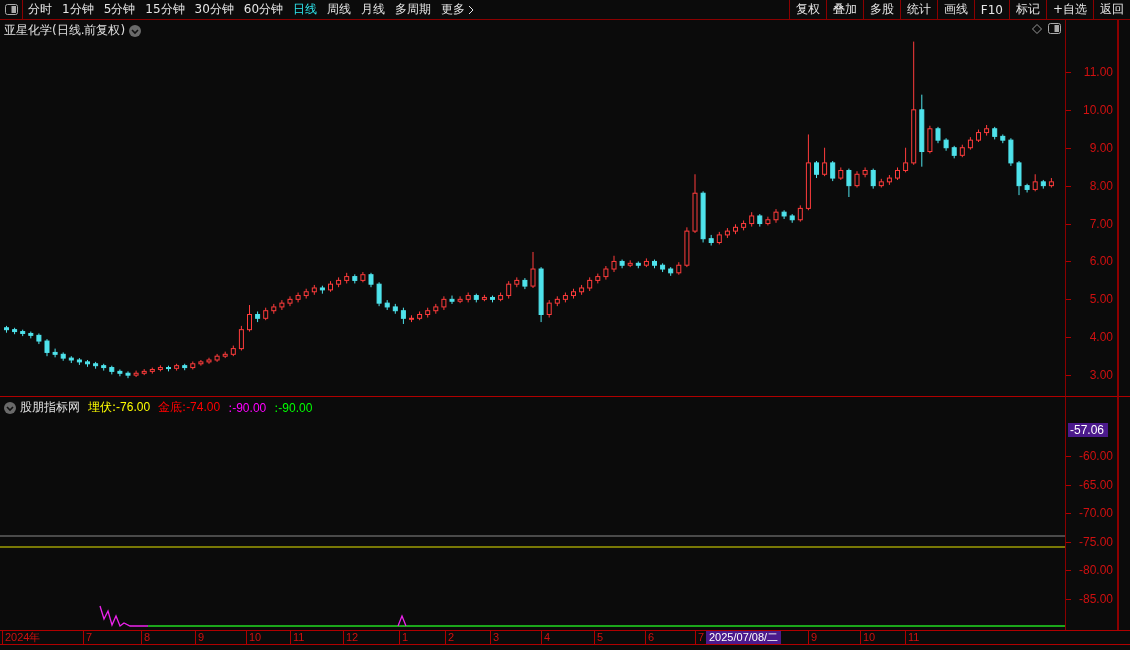 The image size is (1130, 650). Describe the element at coordinates (650, 637) in the screenshot. I see `date-label: 6` at that location.